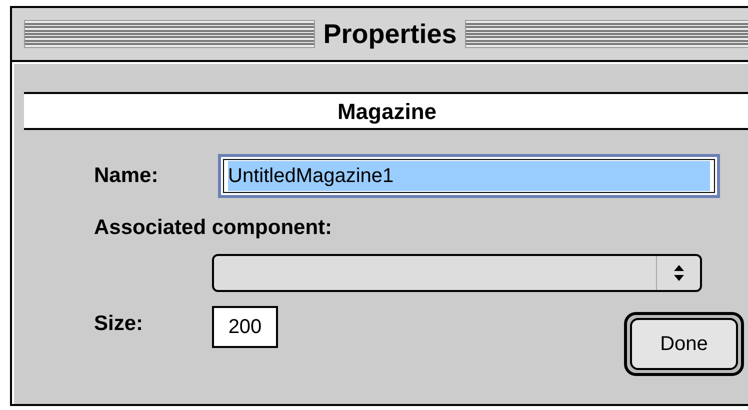 This screenshot has width=748, height=410. Describe the element at coordinates (214, 228) in the screenshot. I see `component-label: Associated component:` at that location.